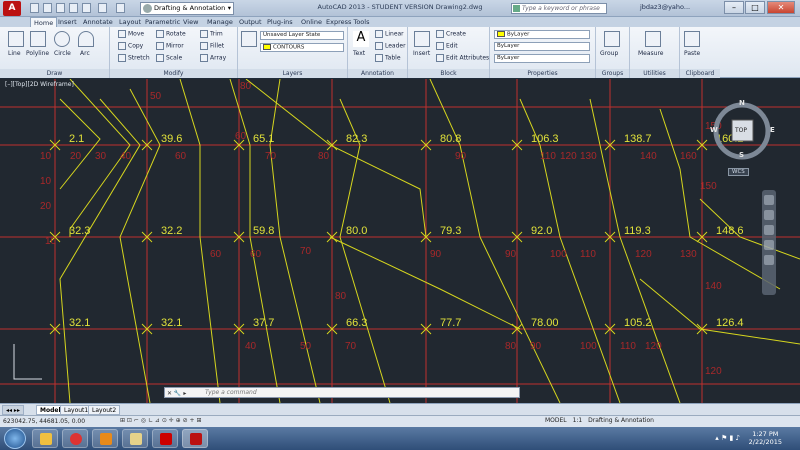 The image size is (800, 450). I want to click on mirror-button: Mirror, so click(170, 46).